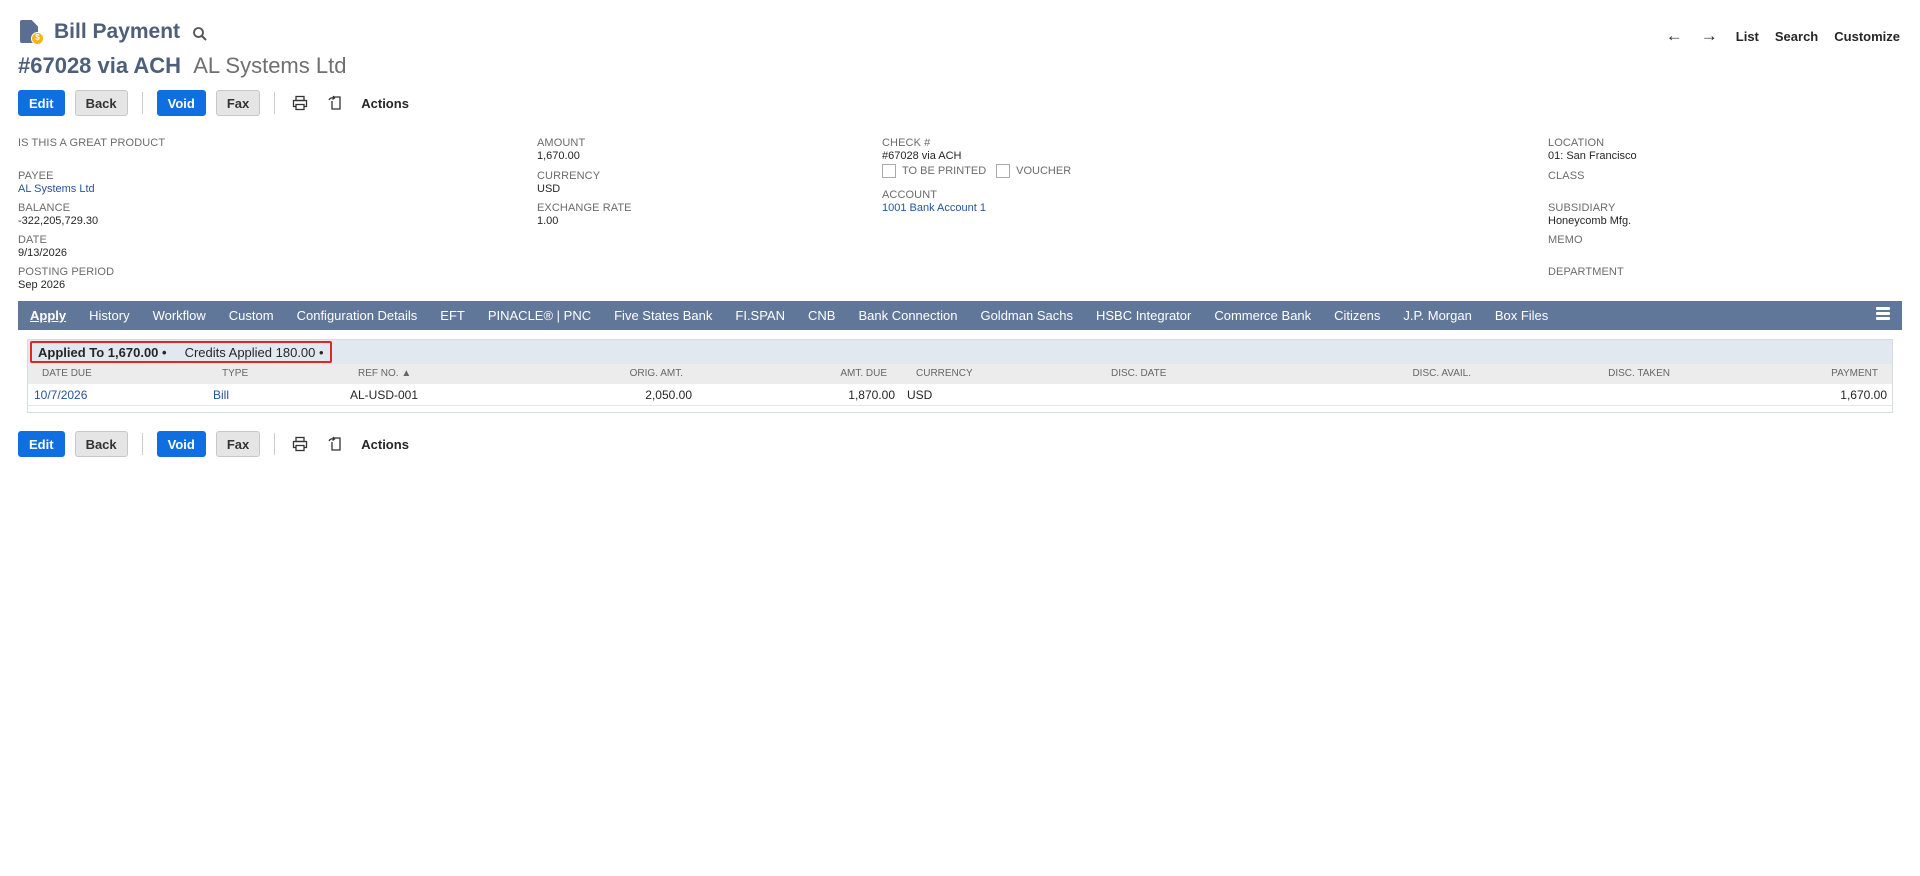 This screenshot has height=876, width=1920. What do you see at coordinates (1709, 36) in the screenshot?
I see `next-record-arrow-icon: →` at bounding box center [1709, 36].